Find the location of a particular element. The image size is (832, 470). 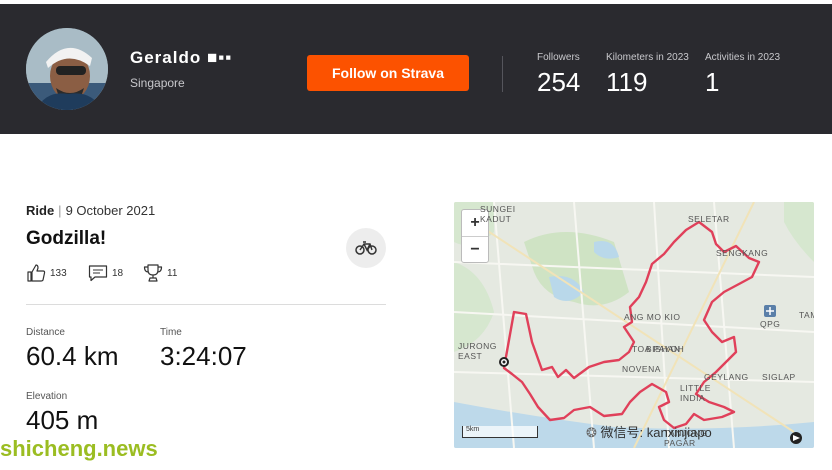

label-tampines: TAM is located at coordinates (806, 315).